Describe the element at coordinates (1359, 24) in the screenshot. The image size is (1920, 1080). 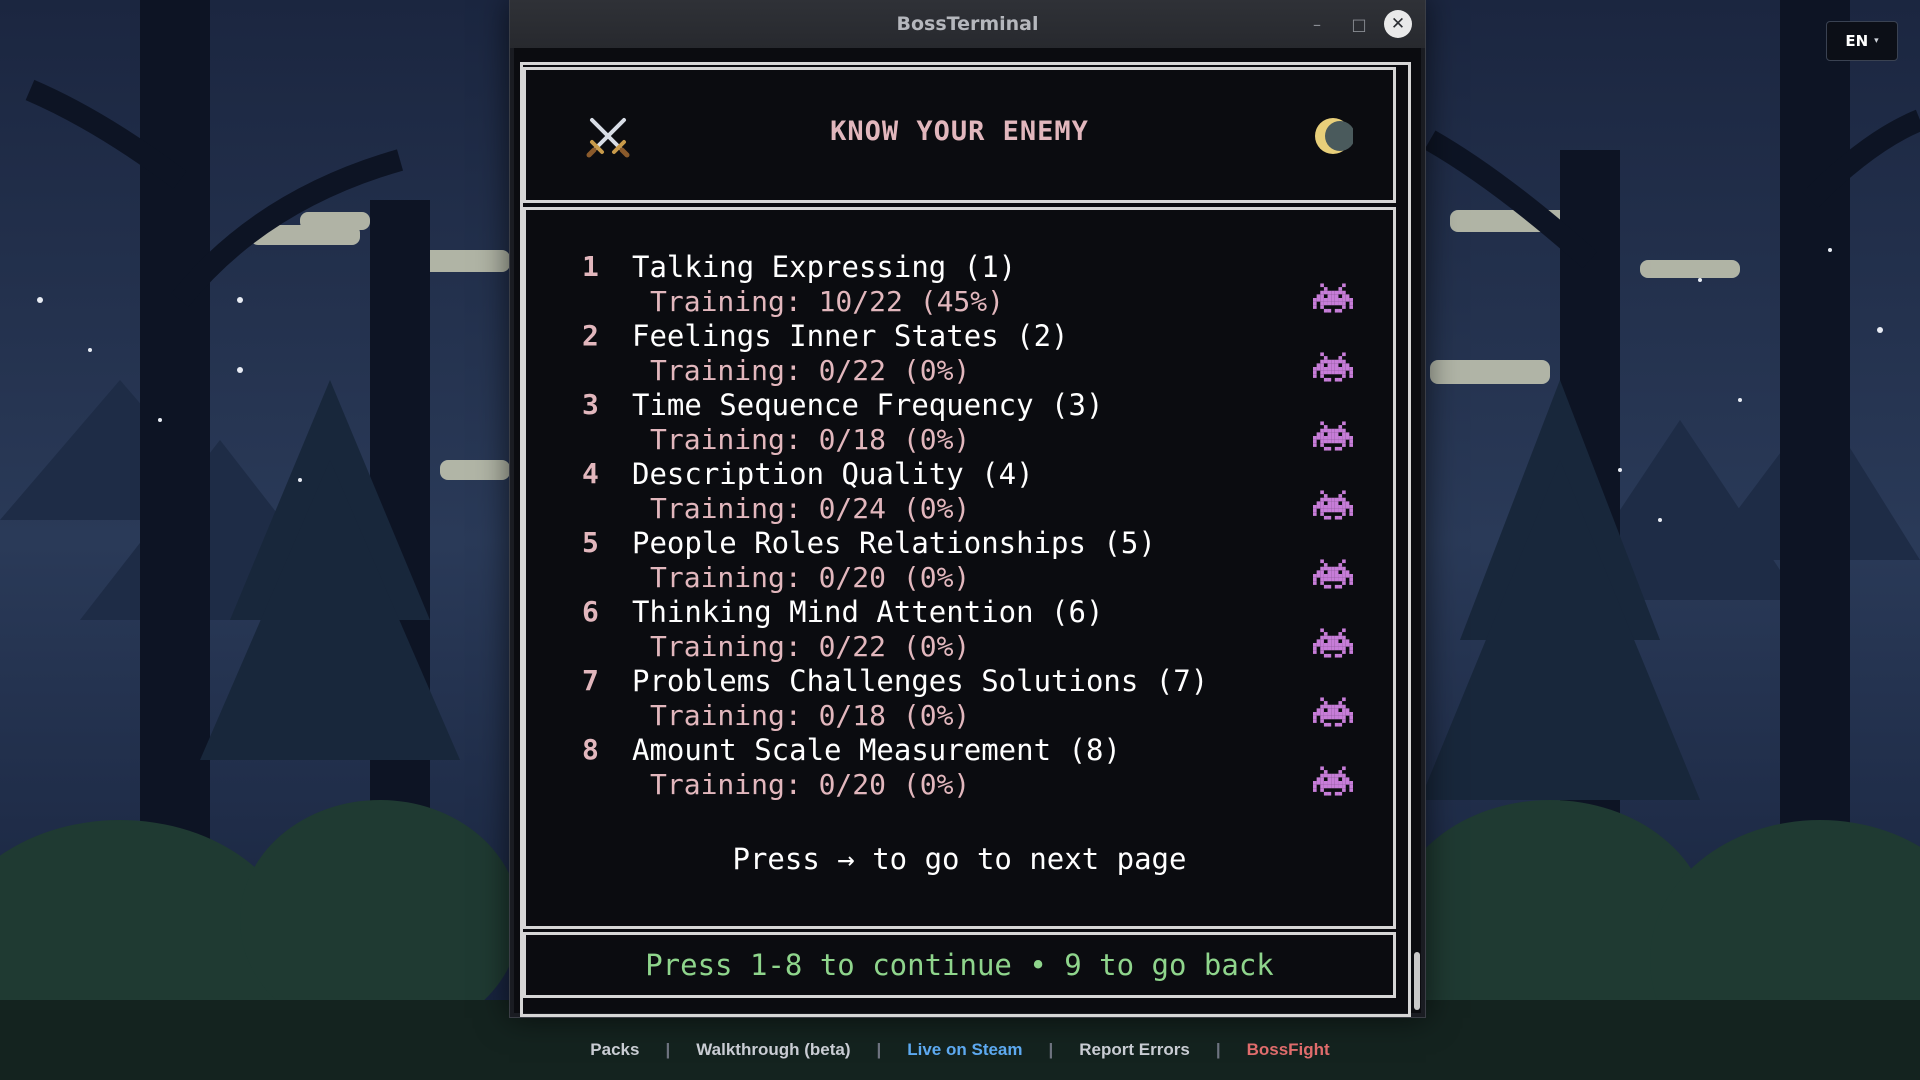
I see `maximize-button: □` at that location.